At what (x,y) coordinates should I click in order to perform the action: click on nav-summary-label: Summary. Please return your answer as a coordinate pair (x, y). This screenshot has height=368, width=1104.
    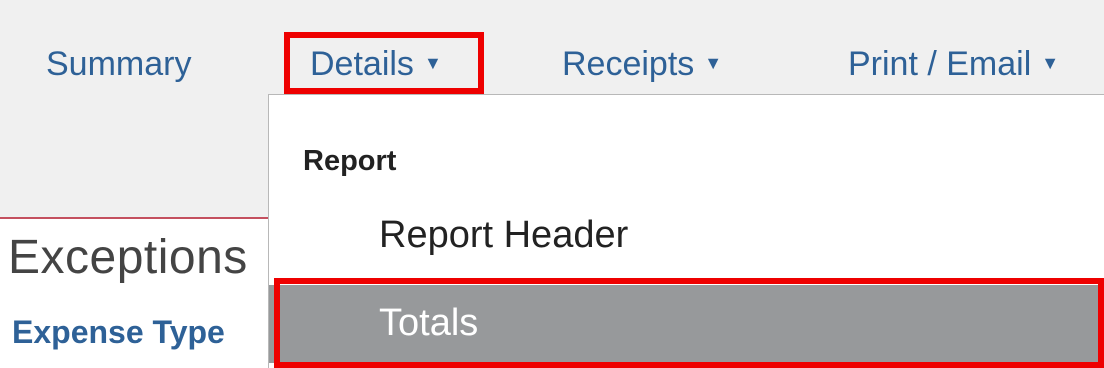
    Looking at the image, I should click on (119, 64).